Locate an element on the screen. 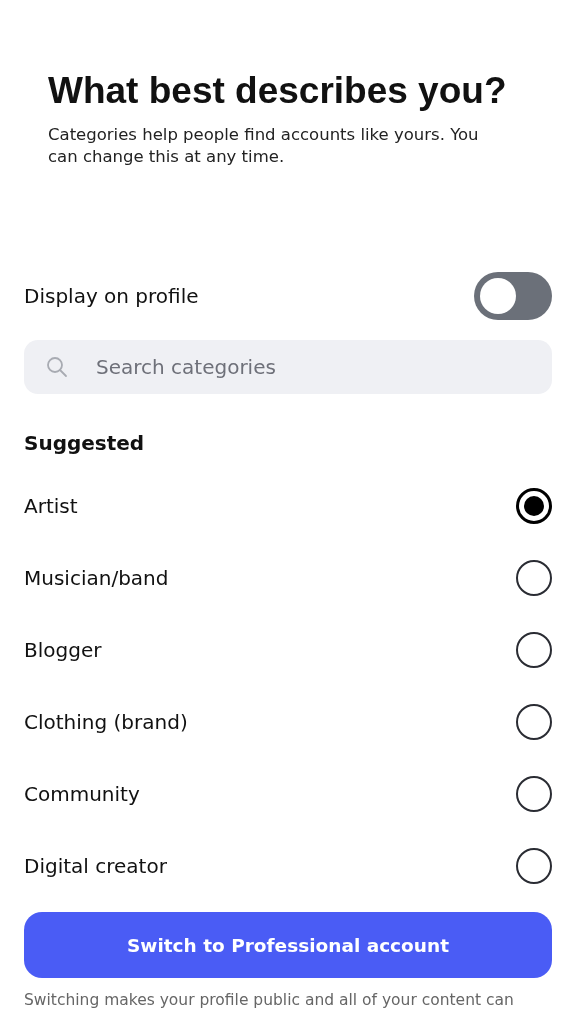  category-label: Digital creator is located at coordinates (95, 866).